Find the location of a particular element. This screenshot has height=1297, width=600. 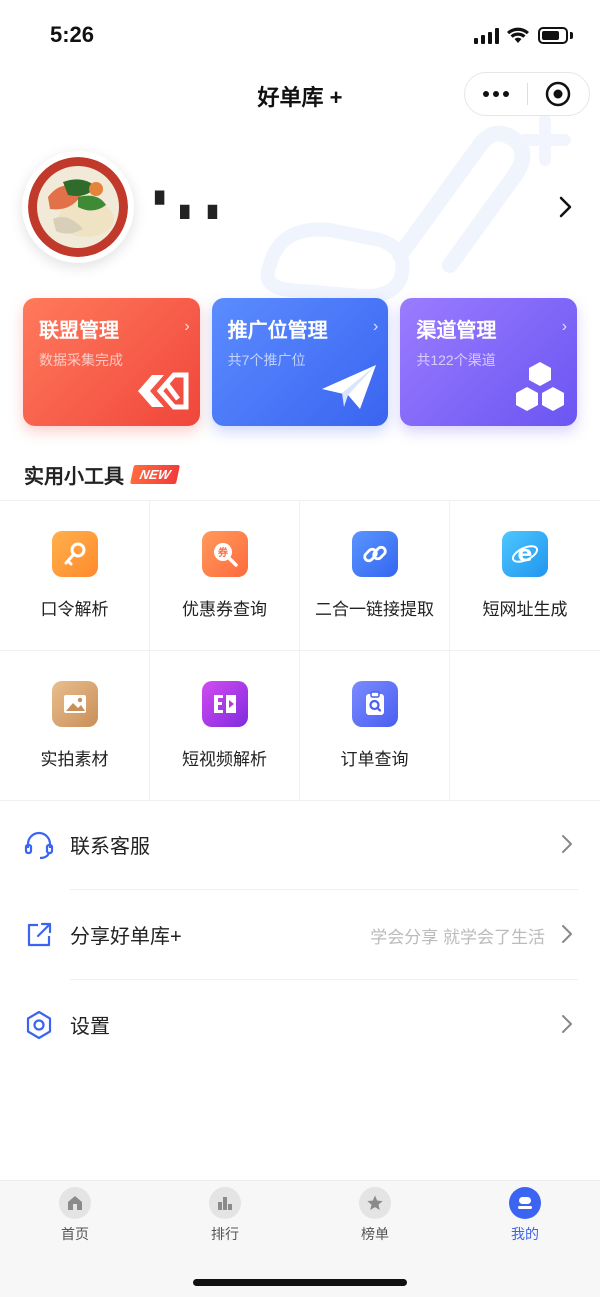

link-logo-icon is located at coordinates (162, 393).